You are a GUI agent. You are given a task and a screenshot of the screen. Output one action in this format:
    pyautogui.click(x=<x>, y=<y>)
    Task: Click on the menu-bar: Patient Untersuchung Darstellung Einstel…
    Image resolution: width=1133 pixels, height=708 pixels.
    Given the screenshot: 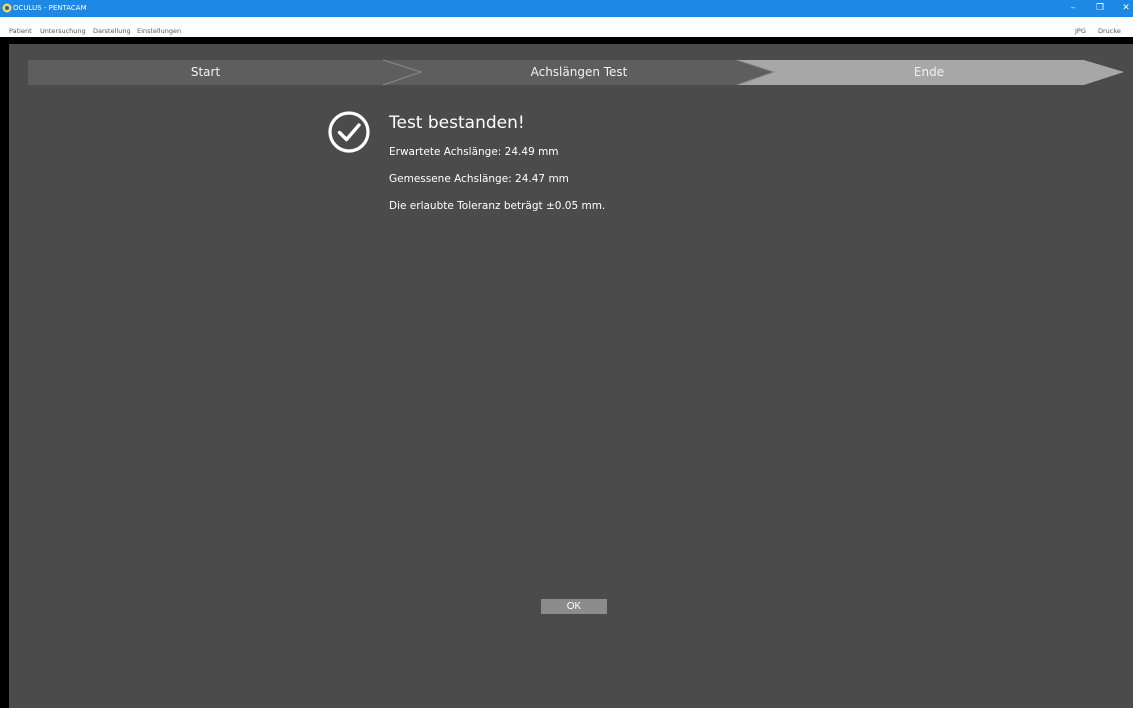 What is the action you would take?
    pyautogui.click(x=566, y=27)
    